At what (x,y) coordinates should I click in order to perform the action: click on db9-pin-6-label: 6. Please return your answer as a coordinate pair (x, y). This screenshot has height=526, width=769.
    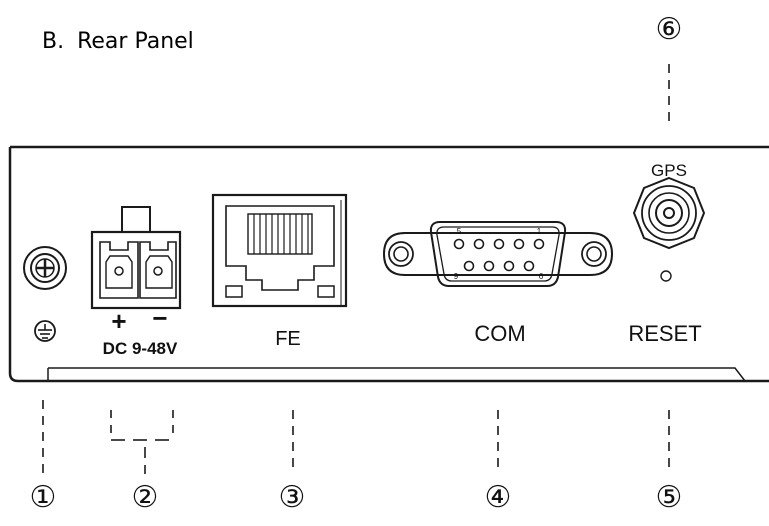
    Looking at the image, I should click on (541, 276).